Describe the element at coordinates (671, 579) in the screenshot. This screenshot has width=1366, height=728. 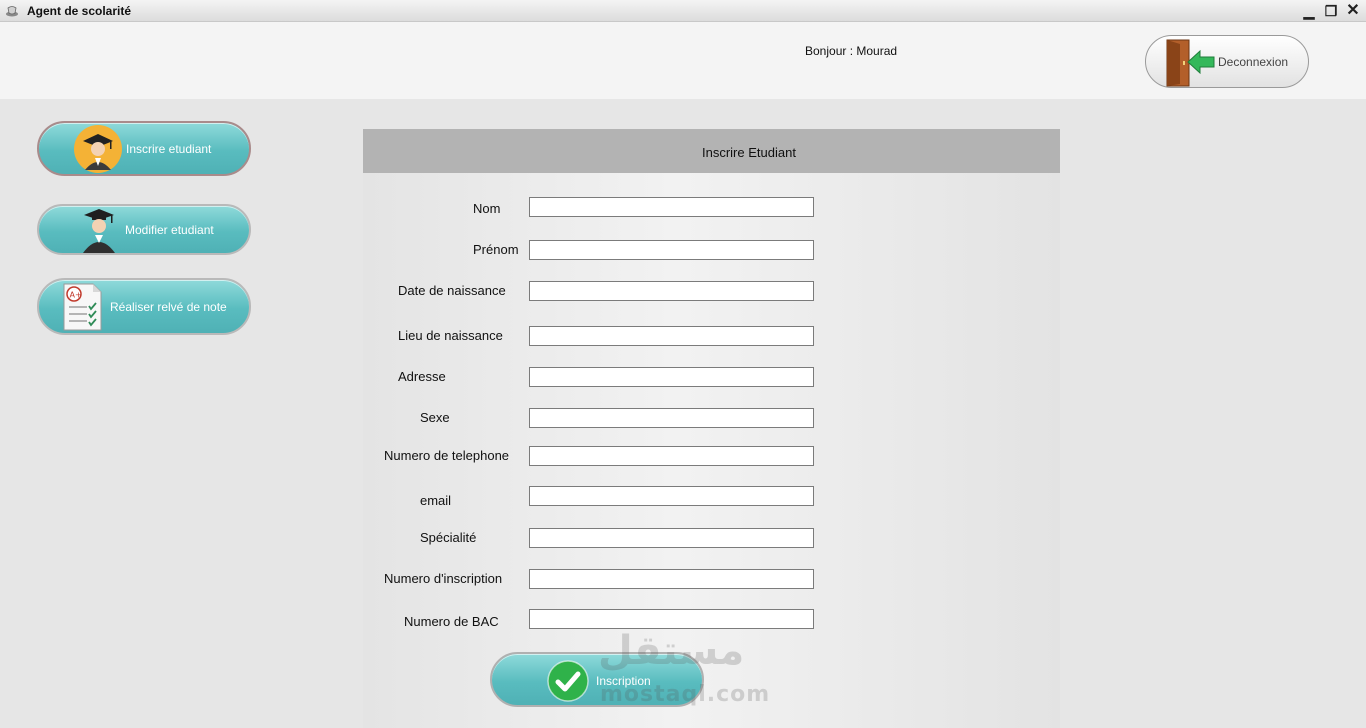
I see `numero-inscription-input` at that location.